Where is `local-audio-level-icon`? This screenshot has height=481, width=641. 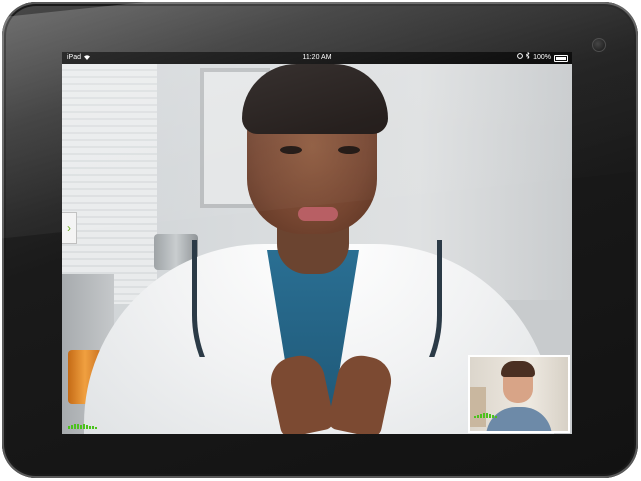 local-audio-level-icon is located at coordinates (485, 415).